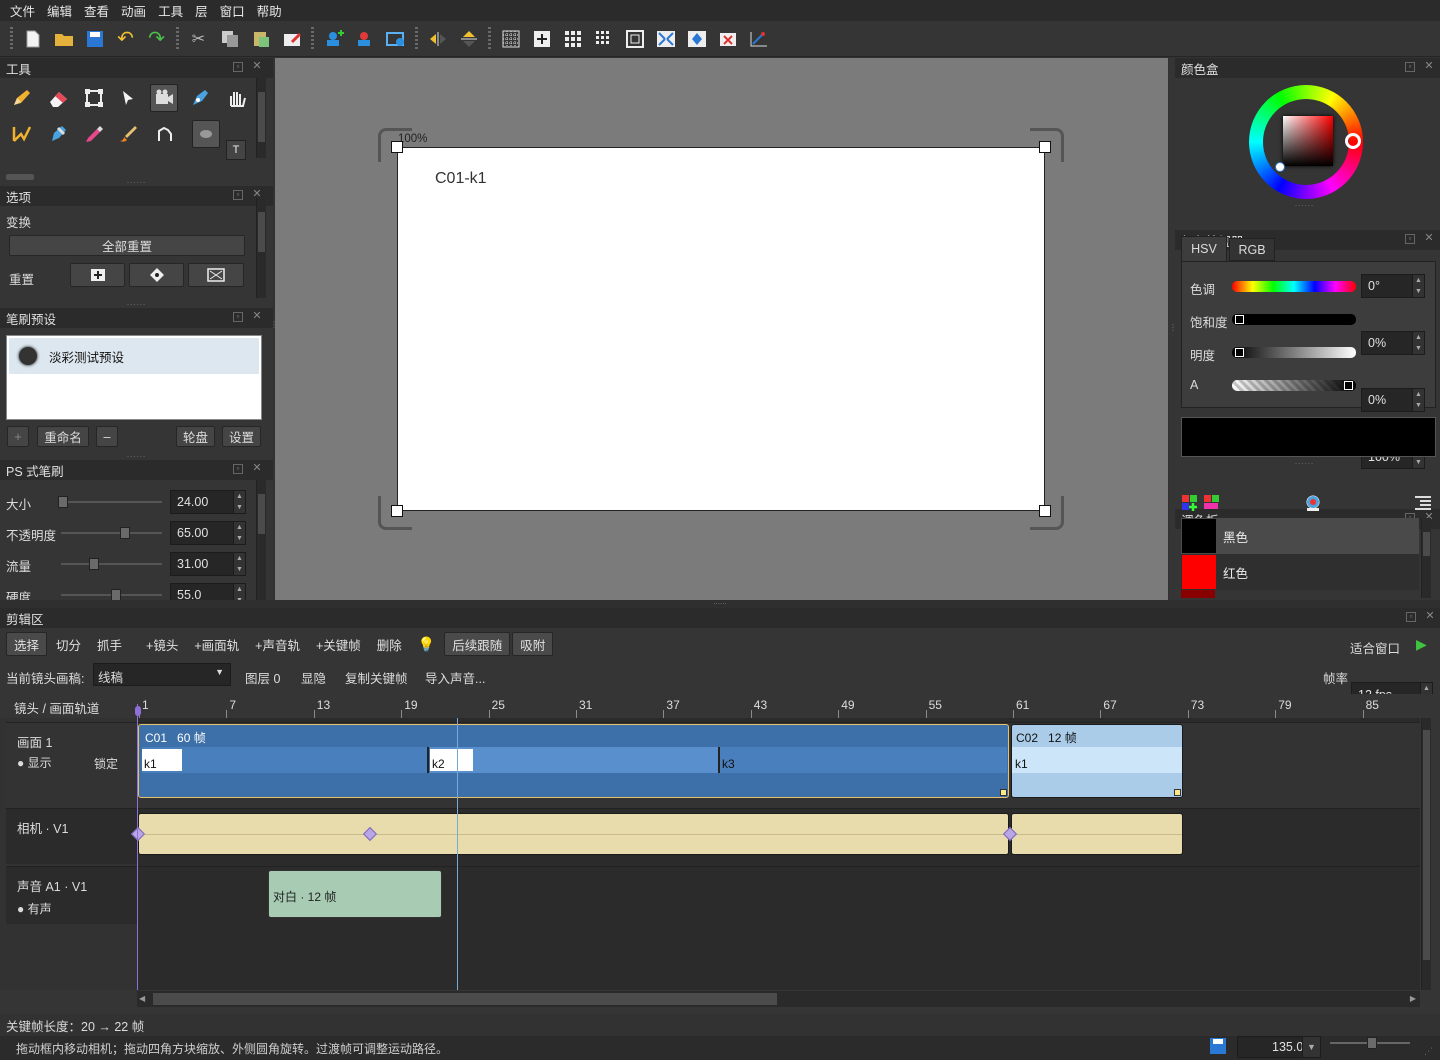  Describe the element at coordinates (1003, 792) in the screenshot. I see `clip-resize-handle` at that location.